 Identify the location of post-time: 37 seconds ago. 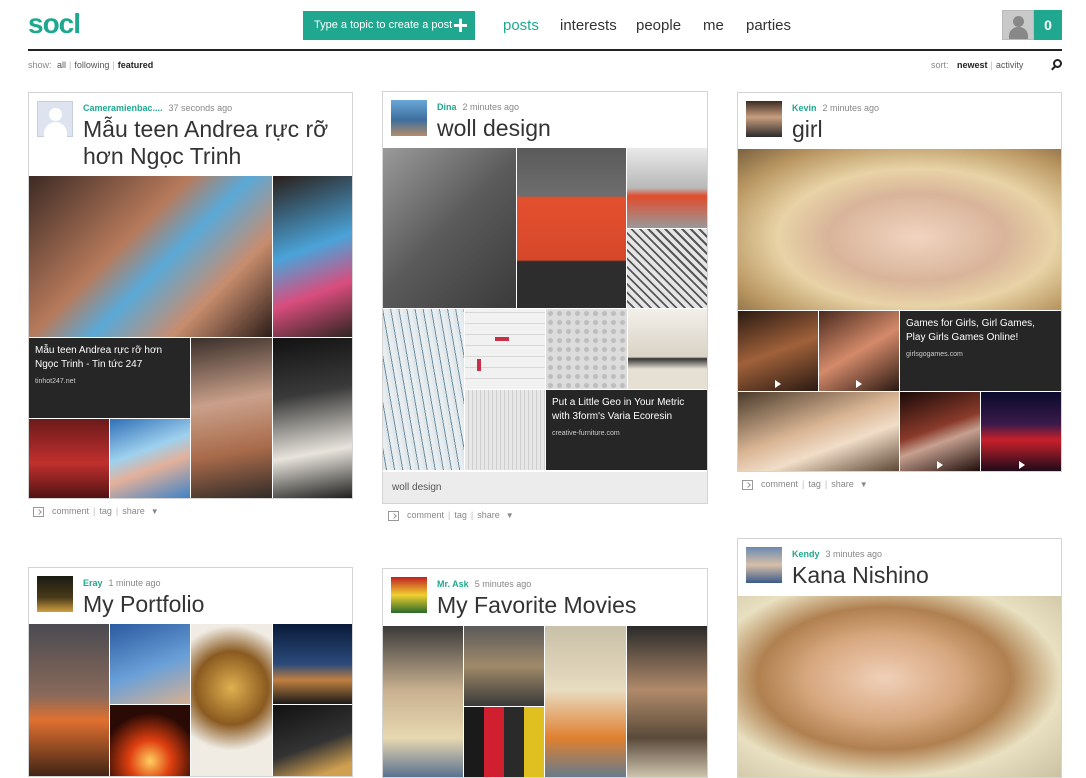
(200, 108).